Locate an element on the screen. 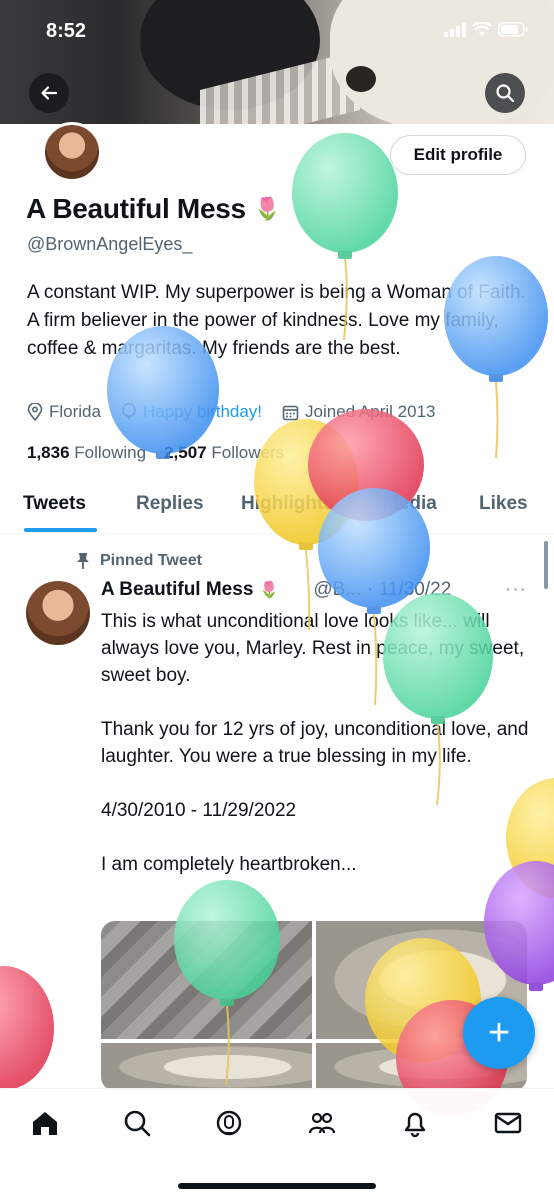 The image size is (554, 1200). profile-joined: Joined April 2013 is located at coordinates (358, 412).